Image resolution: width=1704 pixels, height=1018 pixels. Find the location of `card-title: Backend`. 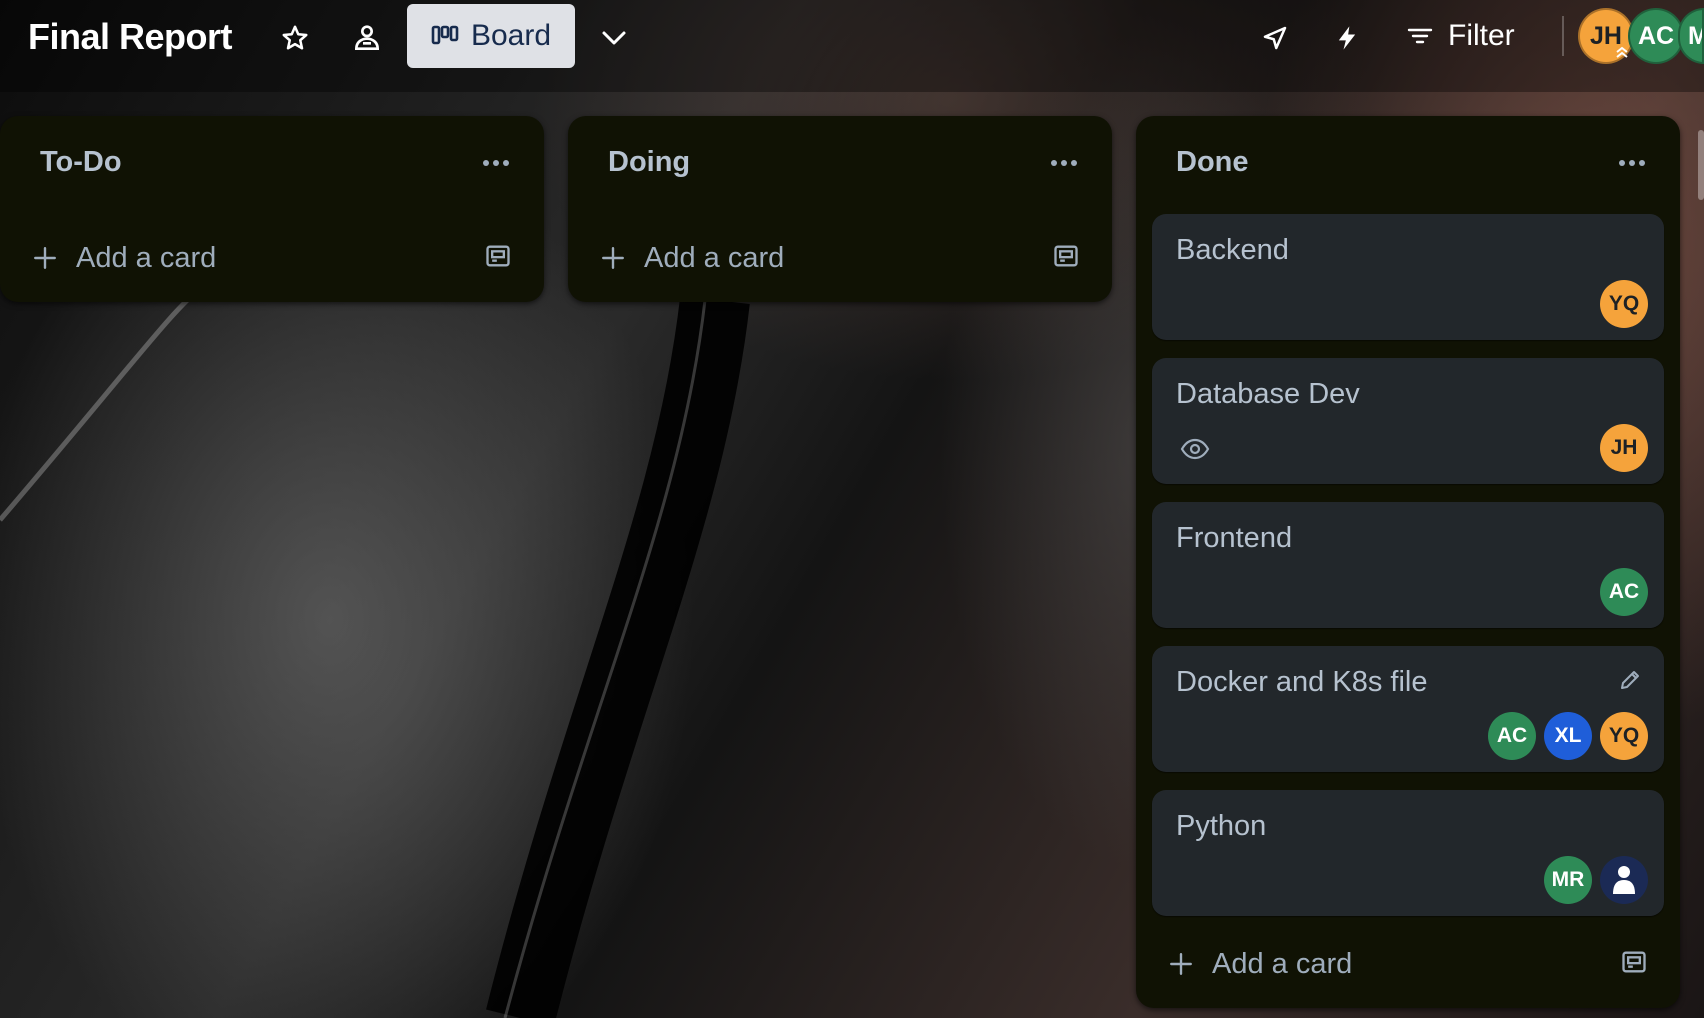

card-title: Backend is located at coordinates (1232, 250).